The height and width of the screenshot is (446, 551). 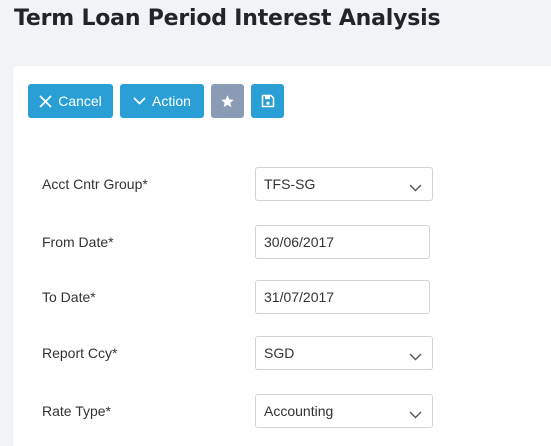 I want to click on cancel-button-label: Cancel, so click(x=80, y=101).